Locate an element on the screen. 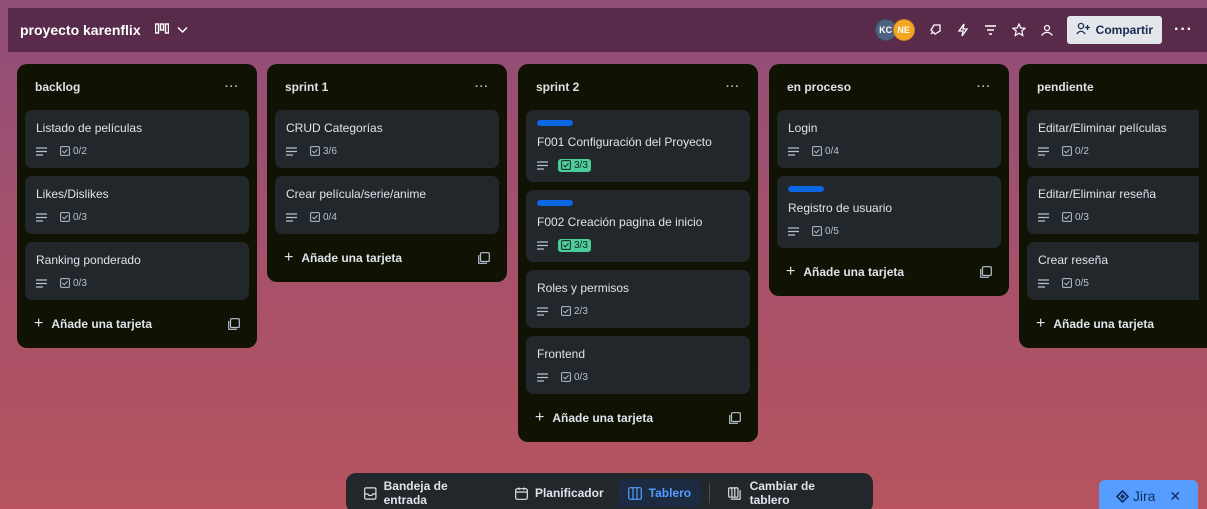 Image resolution: width=1207 pixels, height=509 pixels. card-title: Login is located at coordinates (803, 128).